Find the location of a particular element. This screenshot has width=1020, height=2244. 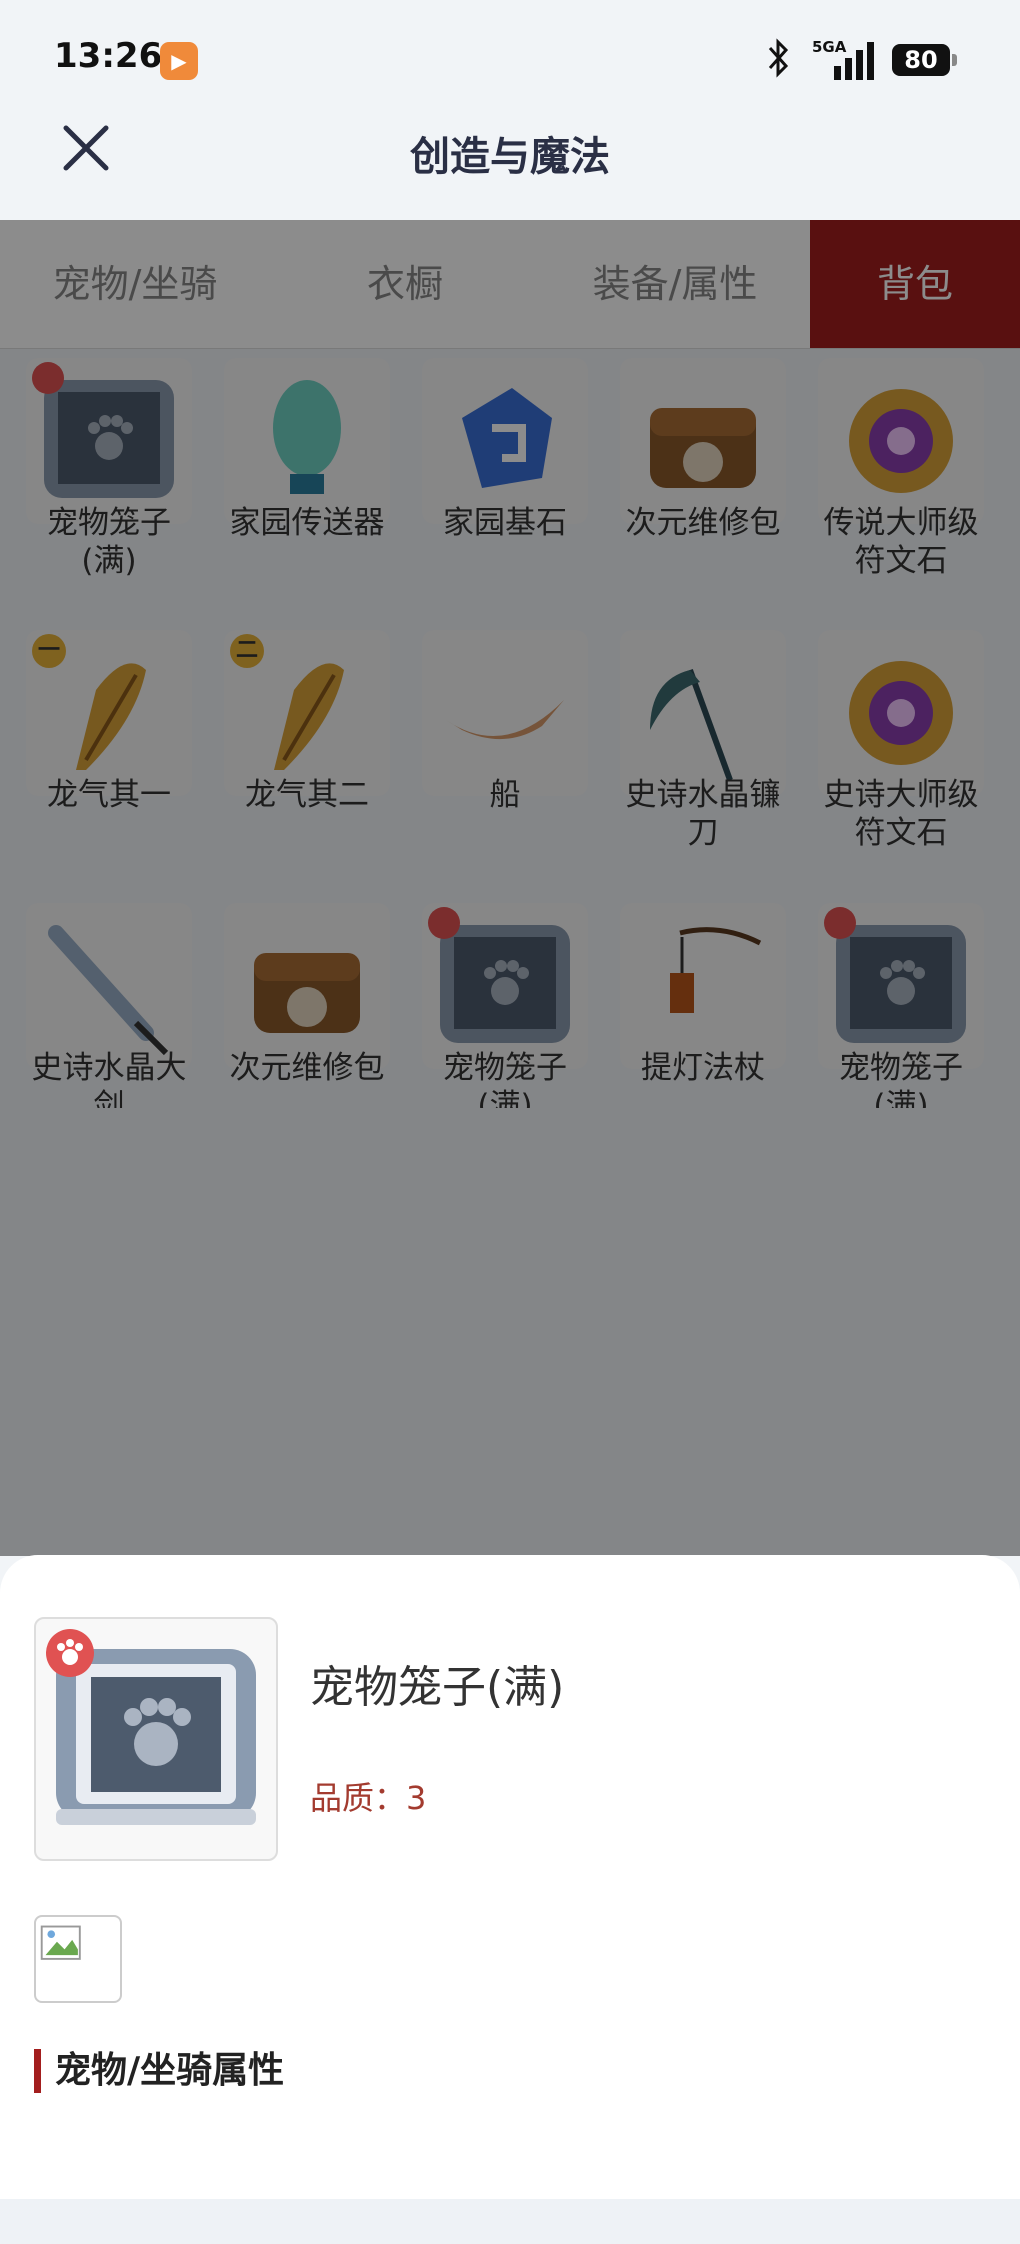

signal-icon is located at coordinates (854, 61).